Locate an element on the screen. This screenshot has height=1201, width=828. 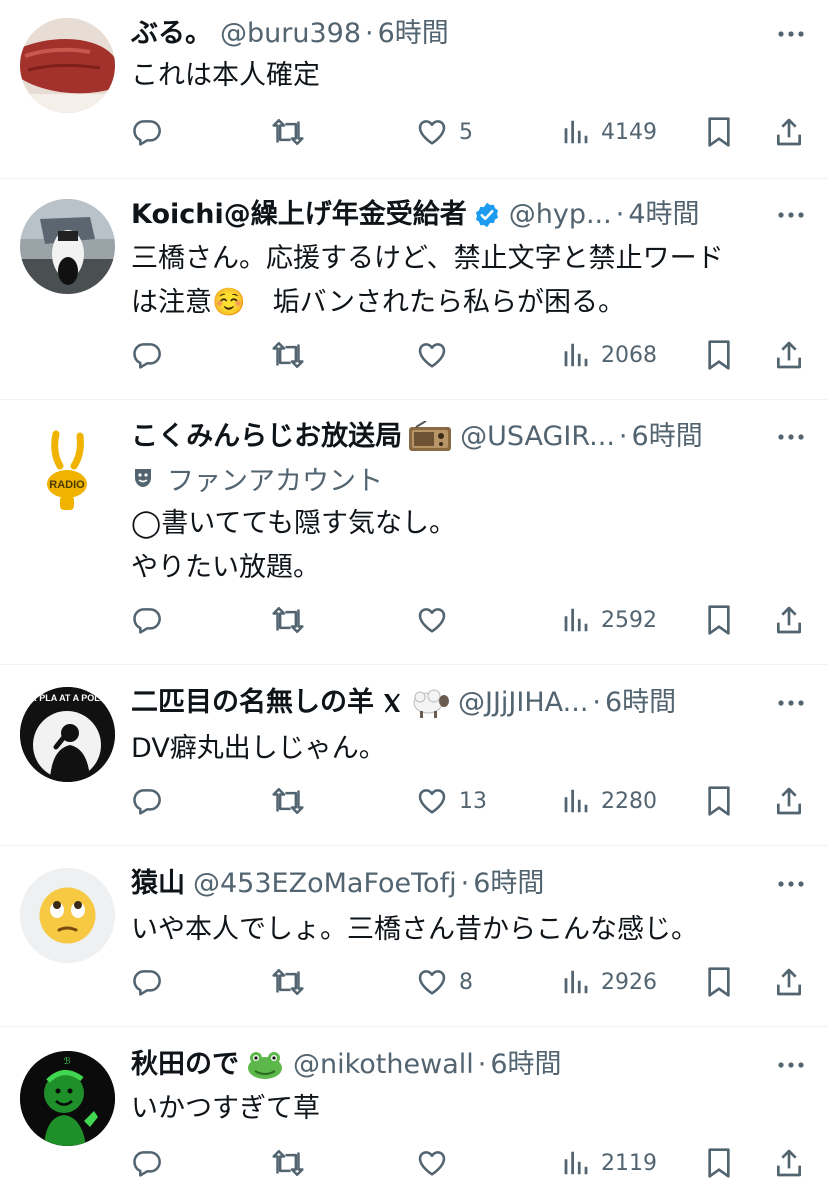
views-button: 2119 is located at coordinates (609, 1163).